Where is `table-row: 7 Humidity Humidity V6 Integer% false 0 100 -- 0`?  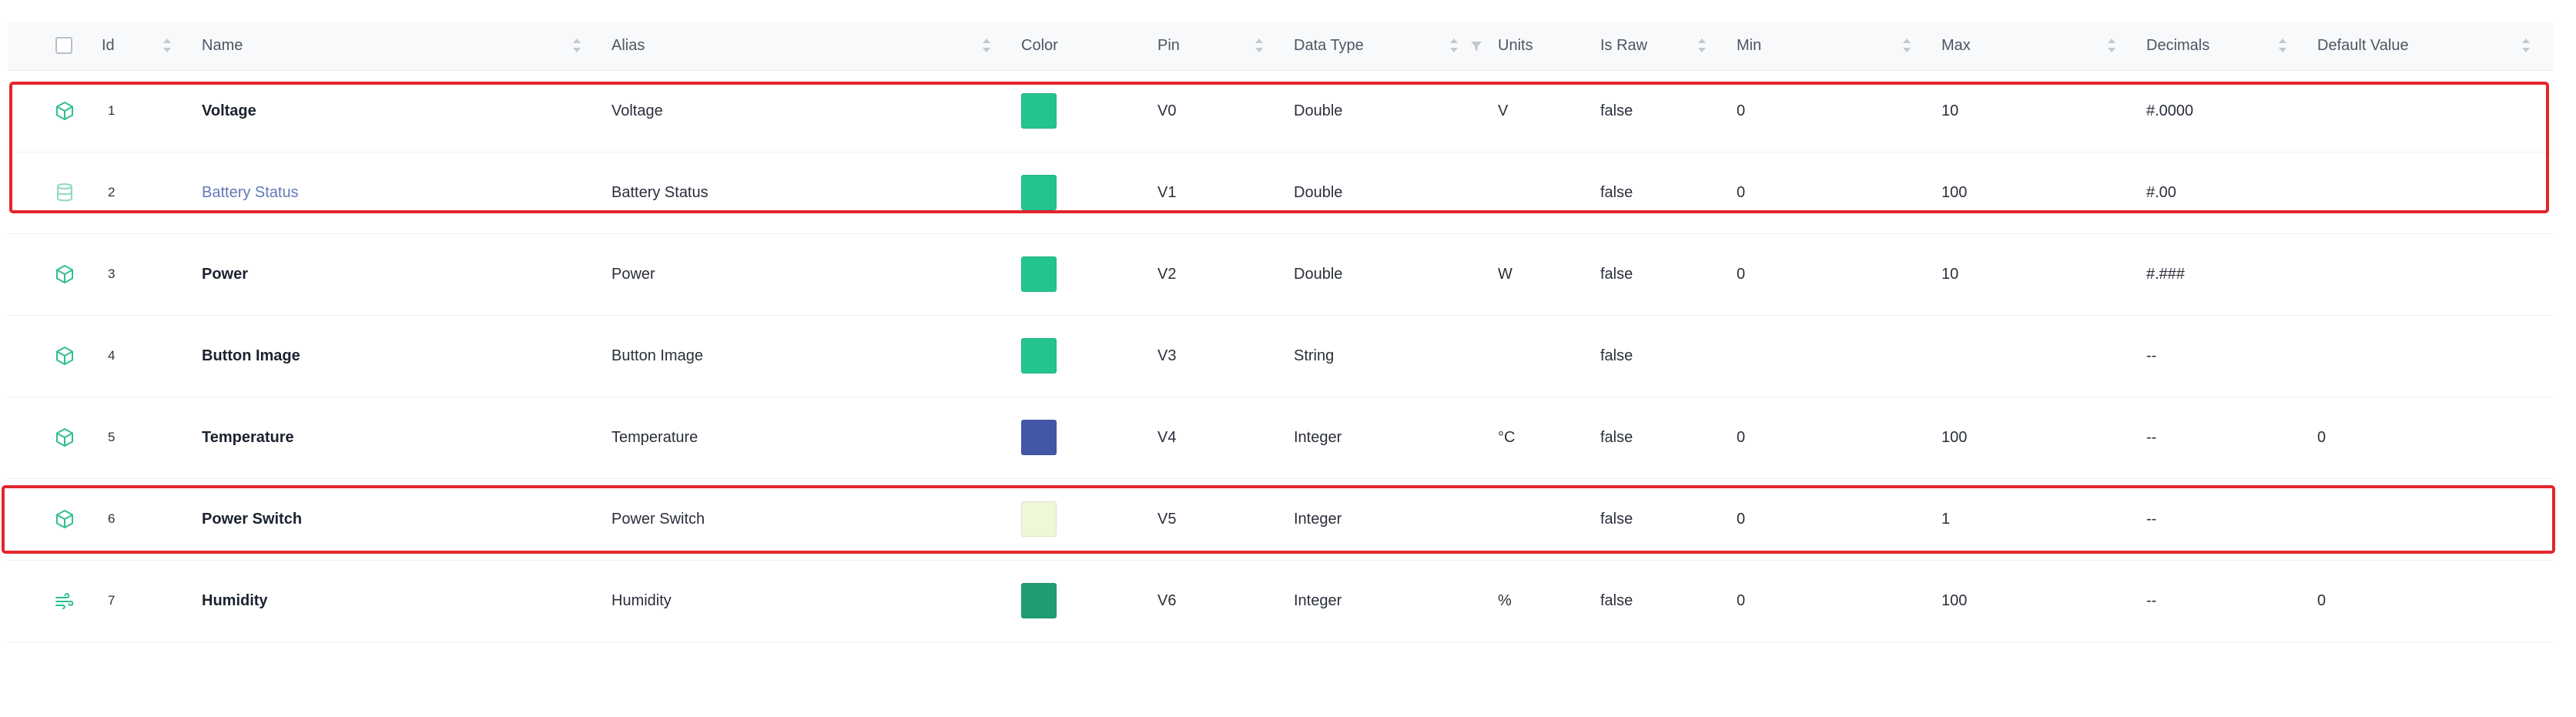 table-row: 7 Humidity Humidity V6 Integer% false 0 100 -- 0 is located at coordinates (1280, 601).